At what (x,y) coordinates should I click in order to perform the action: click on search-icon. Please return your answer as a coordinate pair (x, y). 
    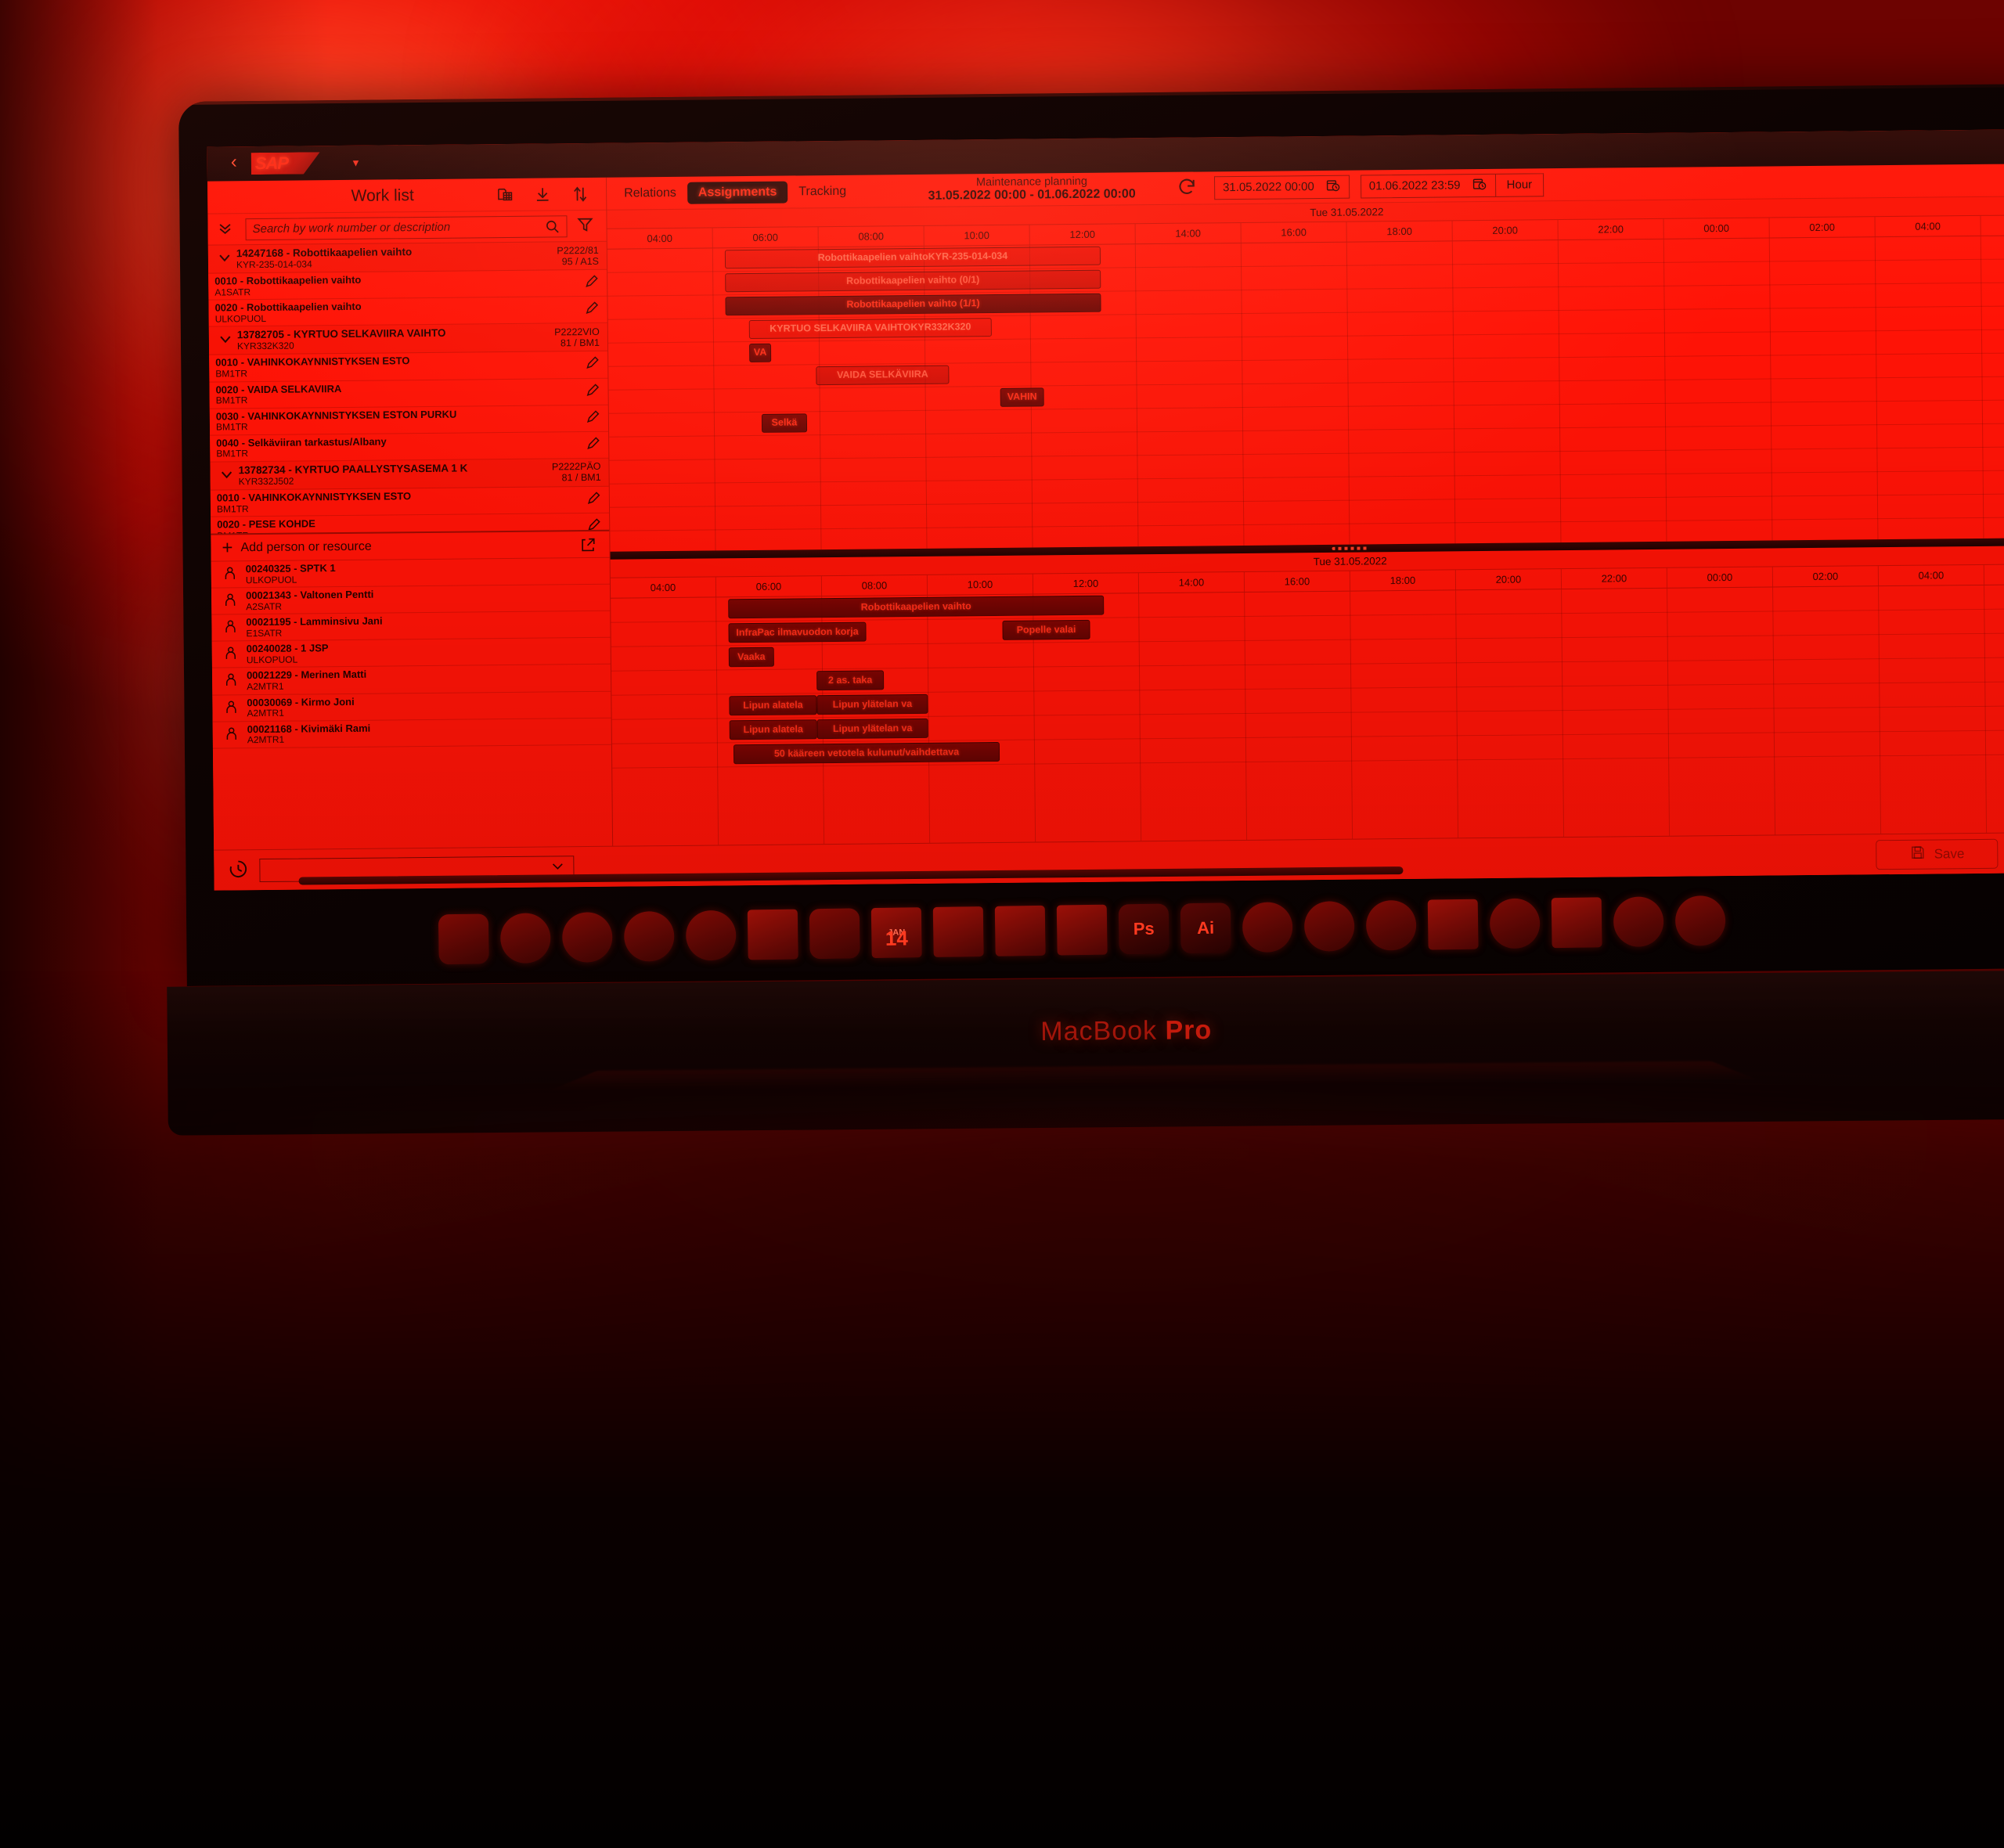
    Looking at the image, I should click on (552, 226).